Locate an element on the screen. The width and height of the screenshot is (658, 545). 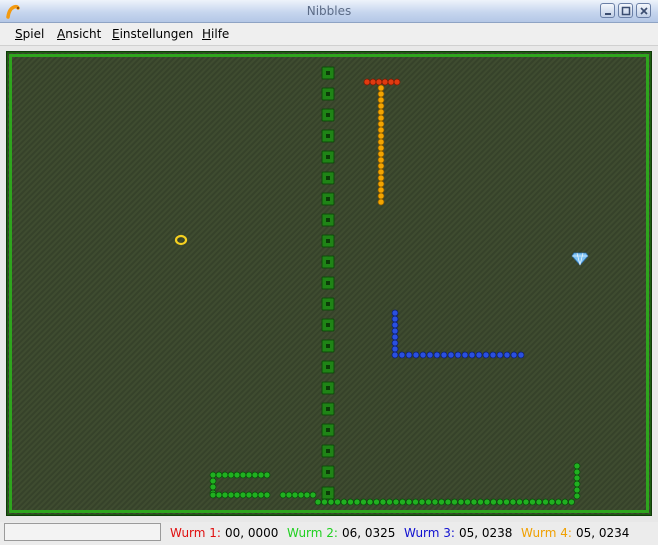
menu-hilfe: Hilfe is located at coordinates (215, 34).